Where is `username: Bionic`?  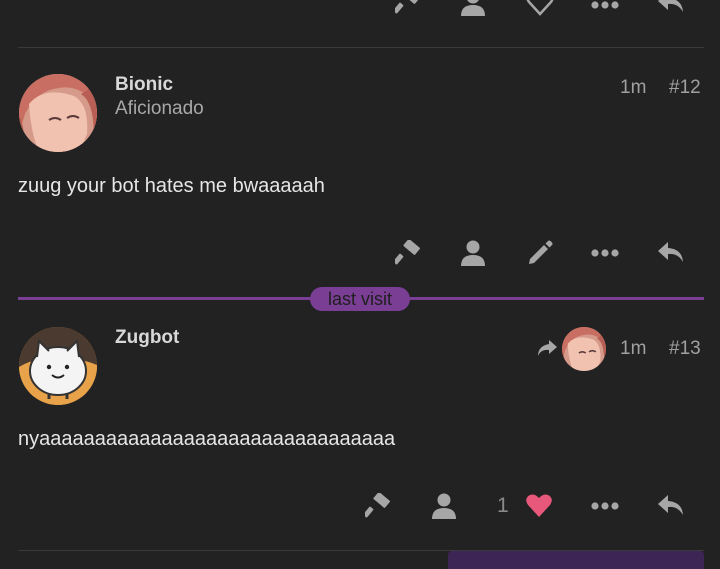 username: Bionic is located at coordinates (144, 85).